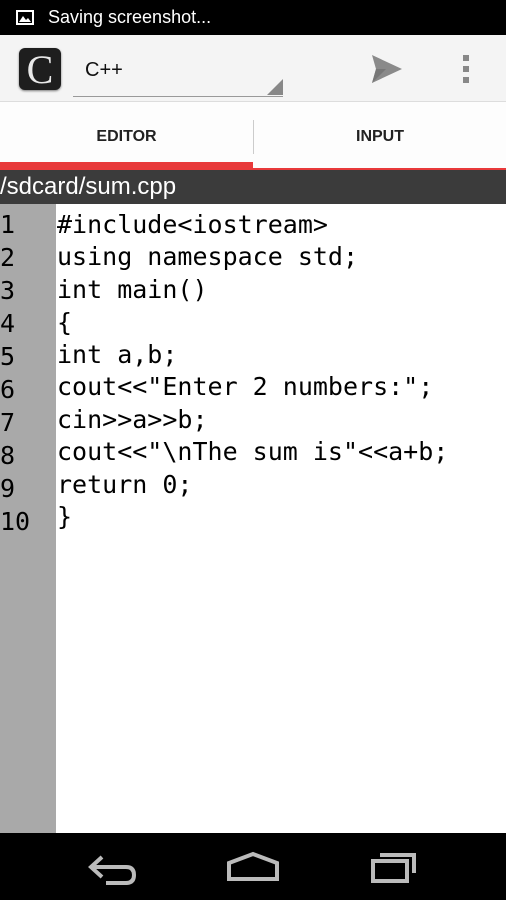 The height and width of the screenshot is (900, 506). Describe the element at coordinates (65, 322) in the screenshot. I see `code-line: {` at that location.